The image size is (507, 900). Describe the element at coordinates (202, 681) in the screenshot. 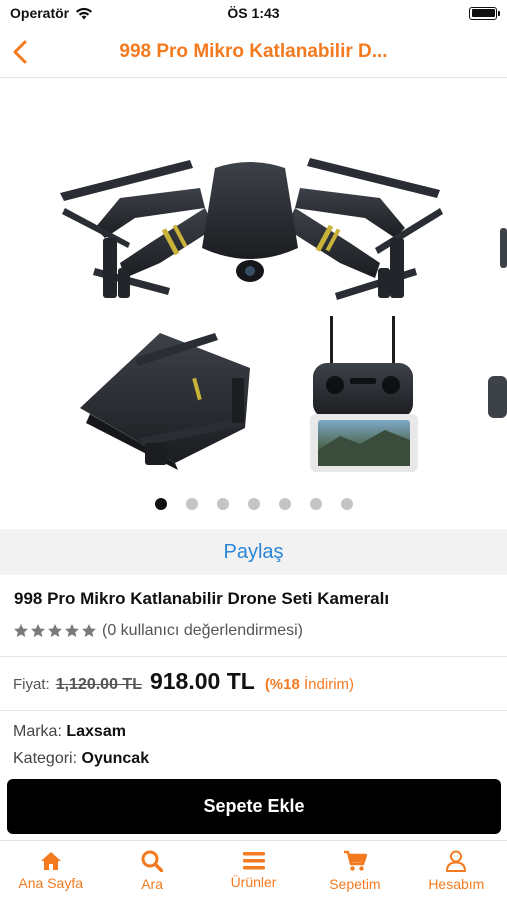

I see `new-price: 918.00 TL` at that location.